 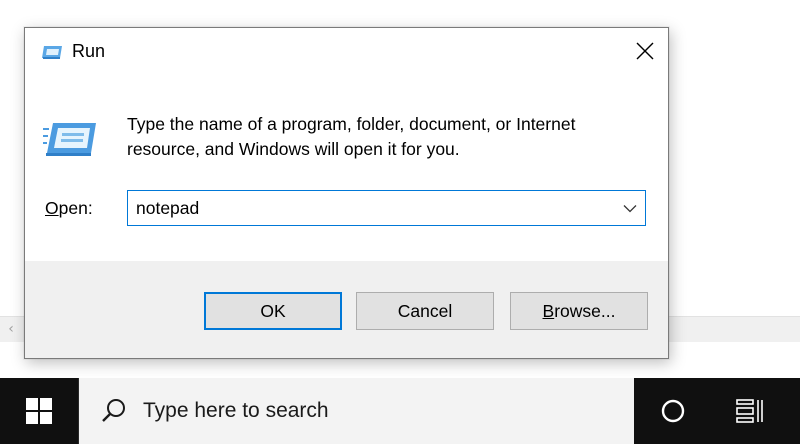 What do you see at coordinates (356, 411) in the screenshot?
I see `taskbar-search-box: Type here to search` at bounding box center [356, 411].